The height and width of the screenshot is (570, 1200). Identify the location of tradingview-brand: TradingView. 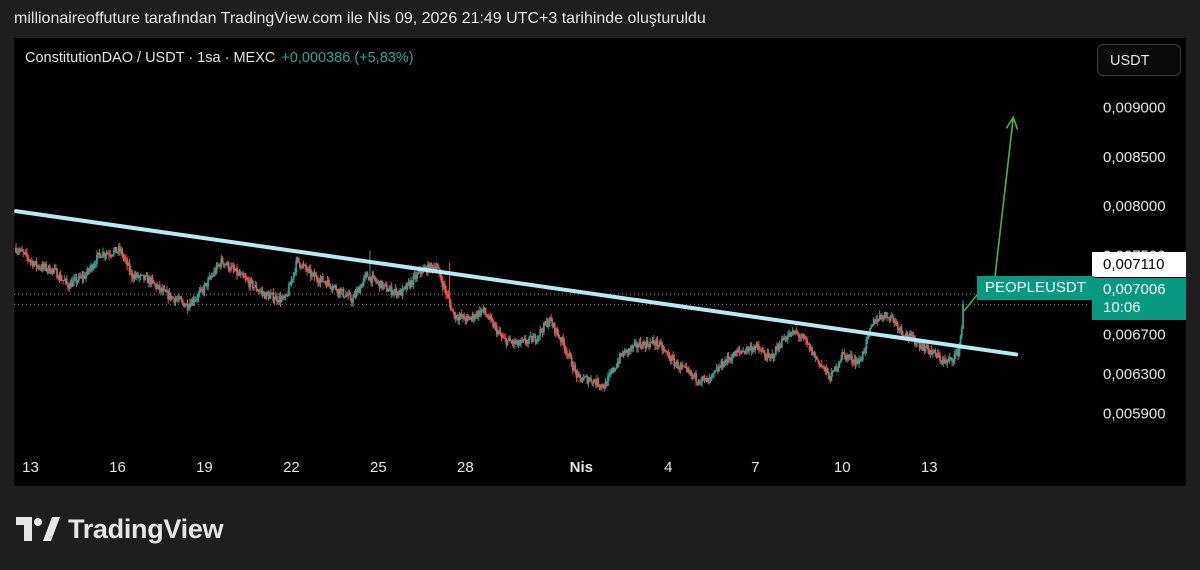
(120, 529).